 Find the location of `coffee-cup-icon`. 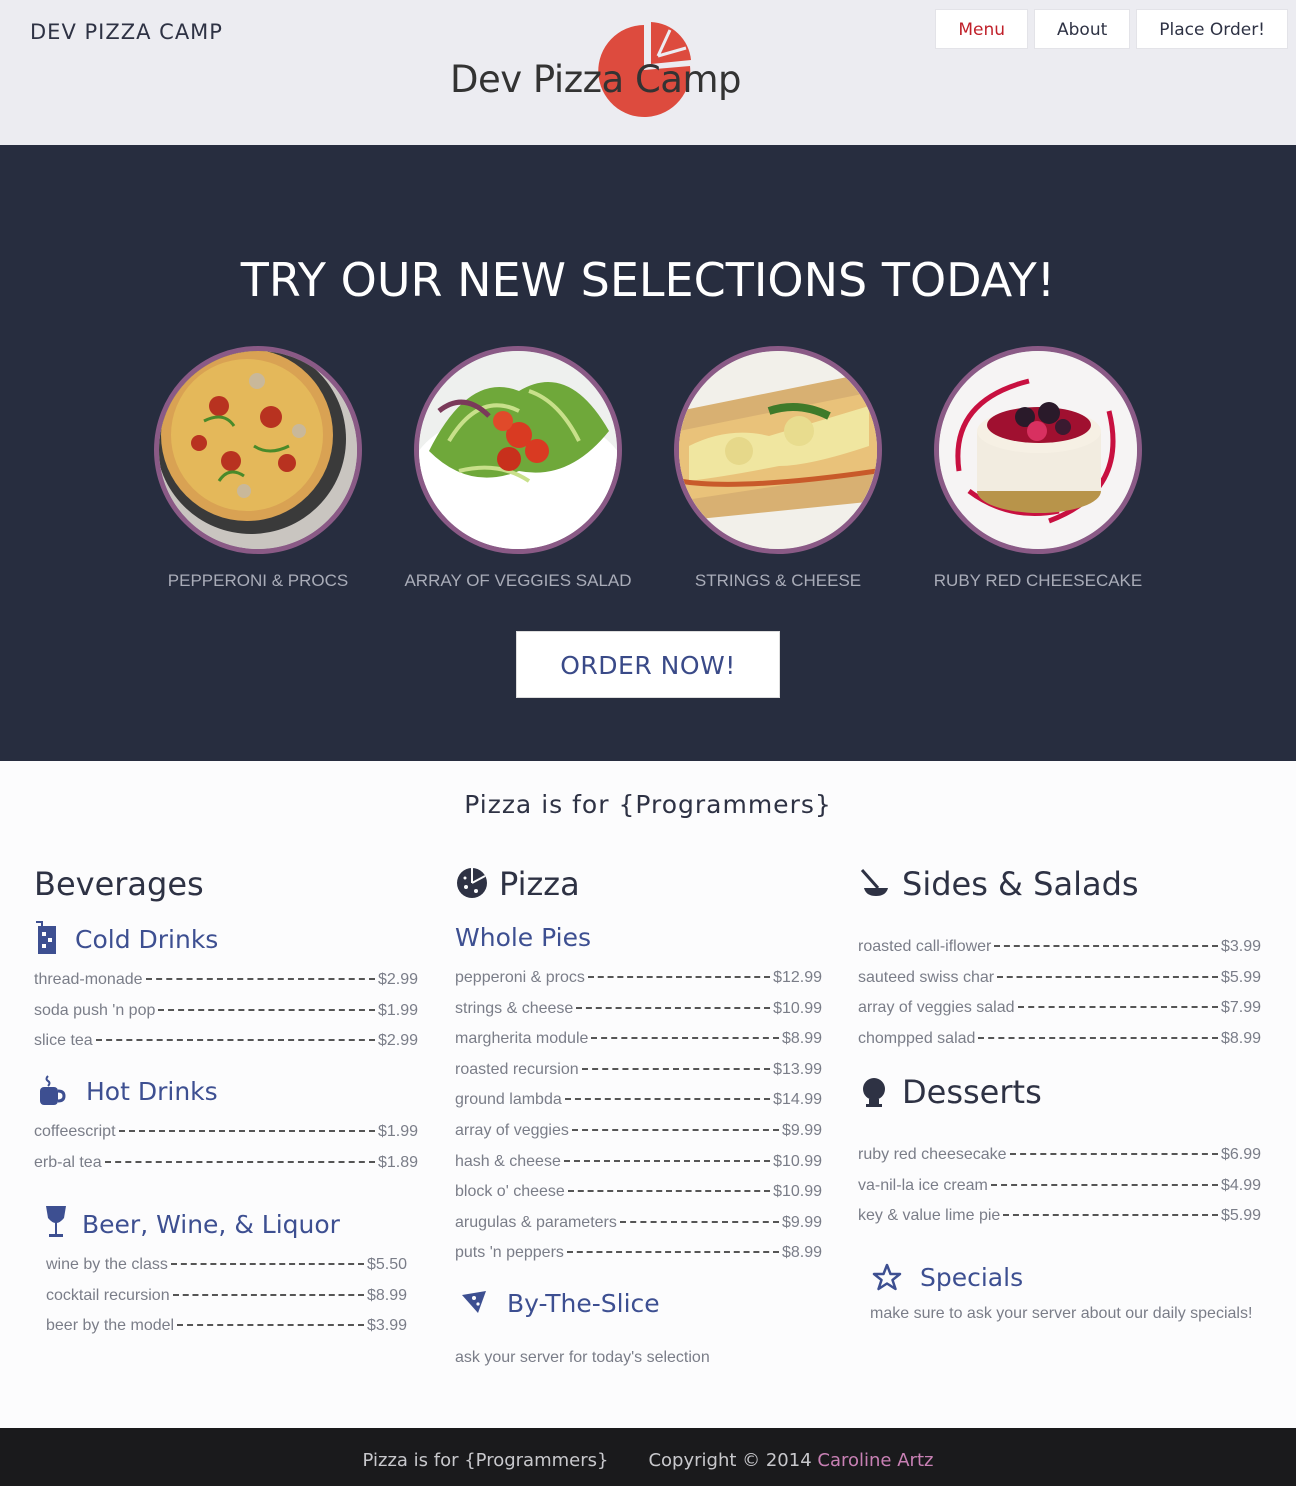

coffee-cup-icon is located at coordinates (52, 1093).